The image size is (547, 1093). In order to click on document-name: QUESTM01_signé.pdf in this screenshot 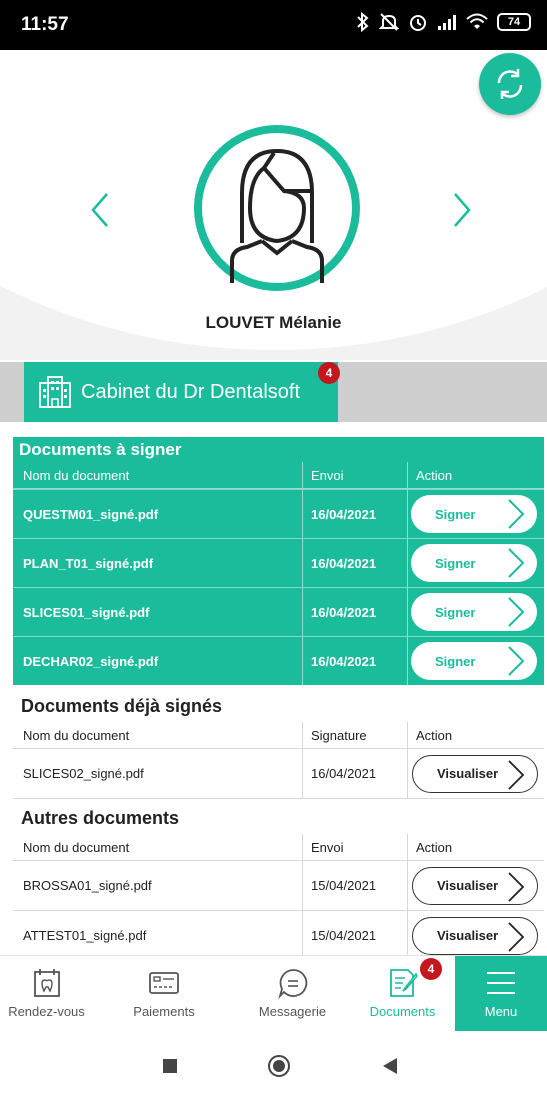, I will do `click(91, 514)`.